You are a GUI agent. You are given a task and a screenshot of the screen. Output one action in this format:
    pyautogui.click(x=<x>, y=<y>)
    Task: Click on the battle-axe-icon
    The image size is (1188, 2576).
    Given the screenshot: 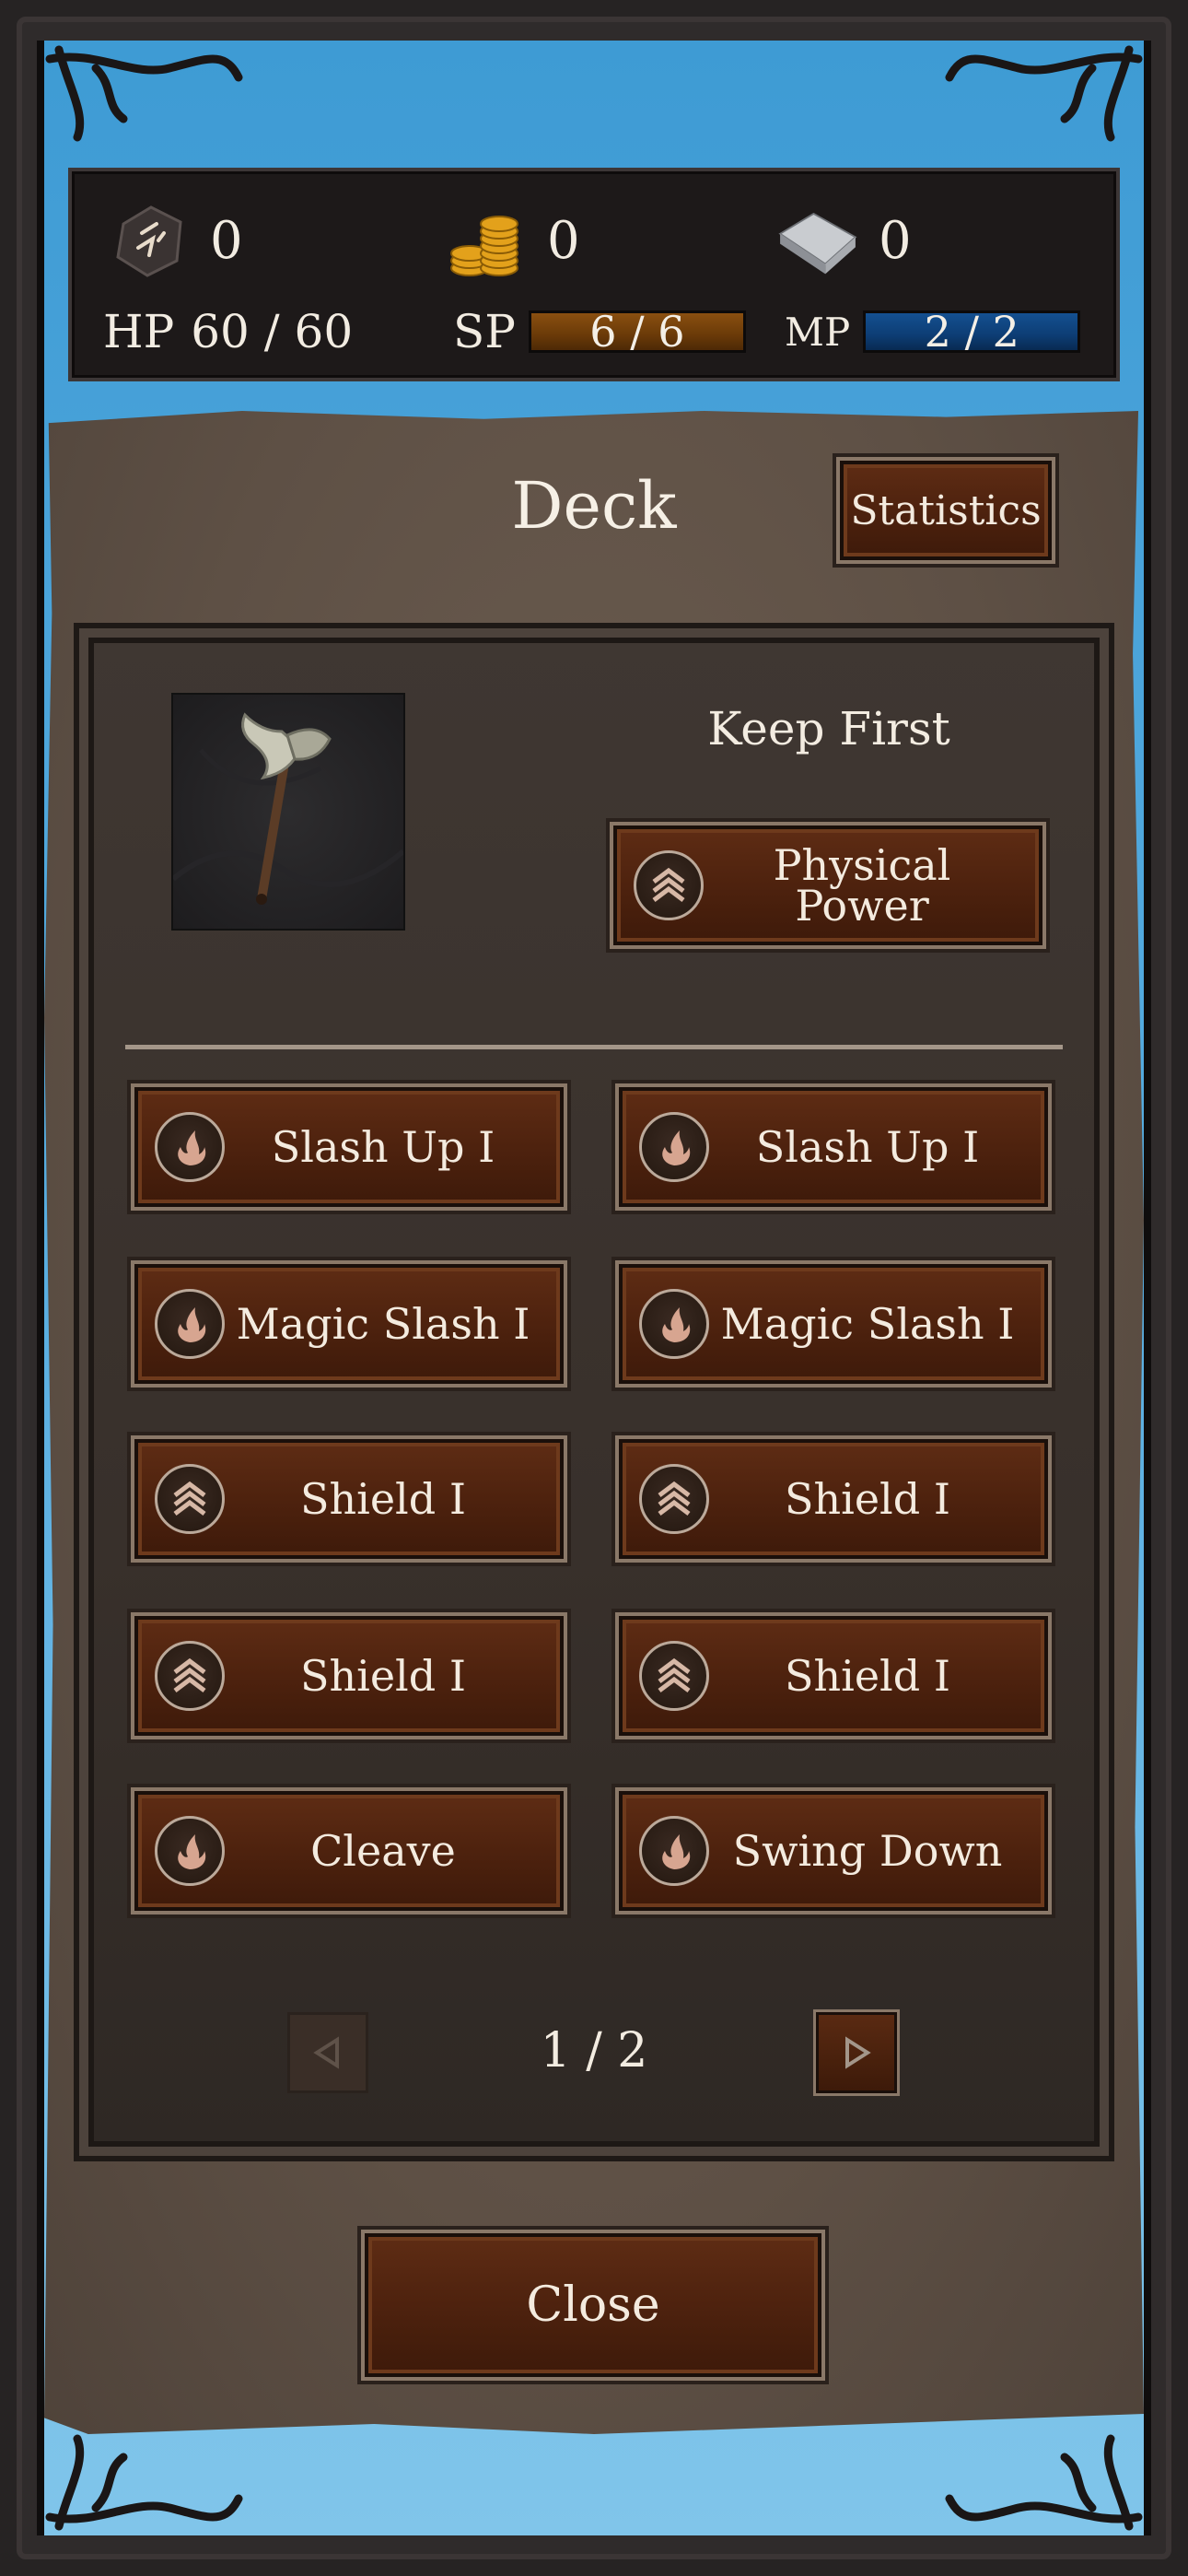 What is the action you would take?
    pyautogui.click(x=288, y=808)
    